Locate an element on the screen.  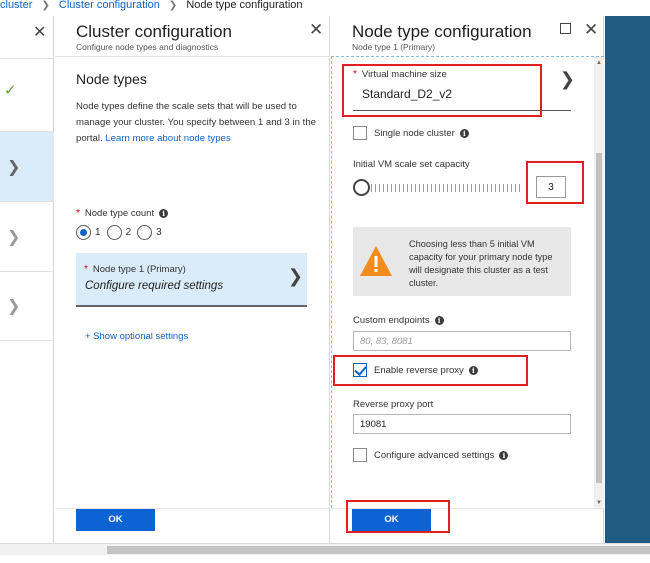
vm-size-label: * Virtual machine size is located at coordinates (400, 74).